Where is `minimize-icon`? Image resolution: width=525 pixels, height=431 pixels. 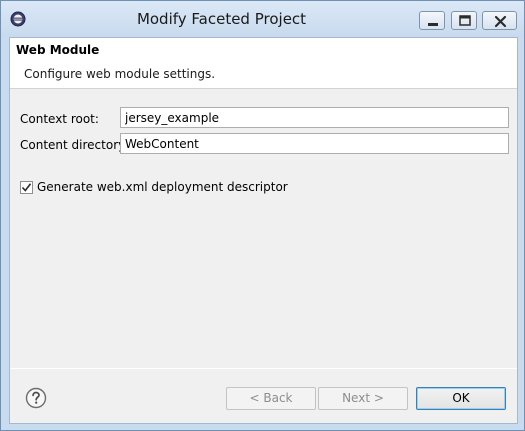
minimize-icon is located at coordinates (433, 24).